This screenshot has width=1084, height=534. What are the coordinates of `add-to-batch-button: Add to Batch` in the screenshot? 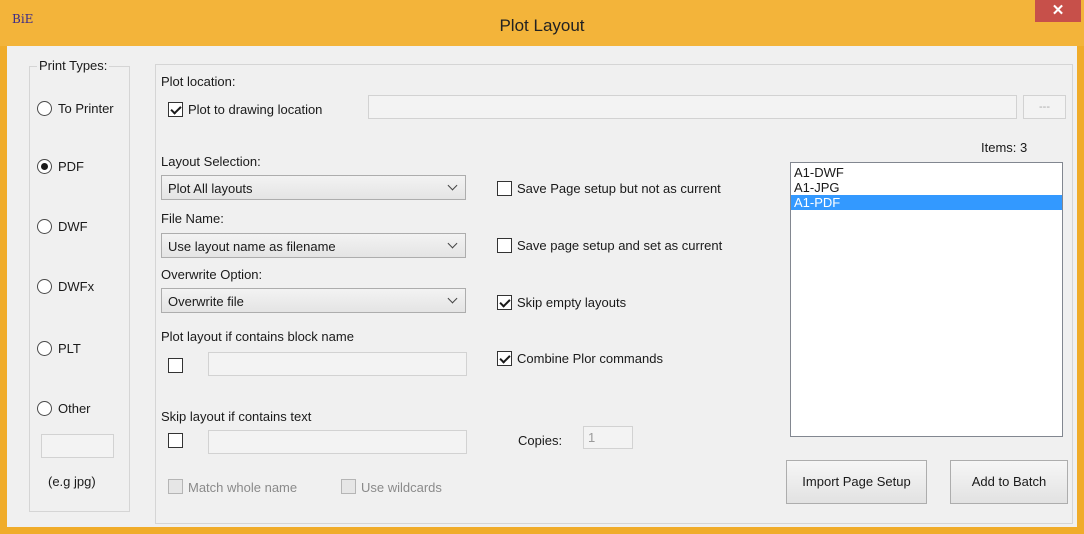 It's located at (1009, 482).